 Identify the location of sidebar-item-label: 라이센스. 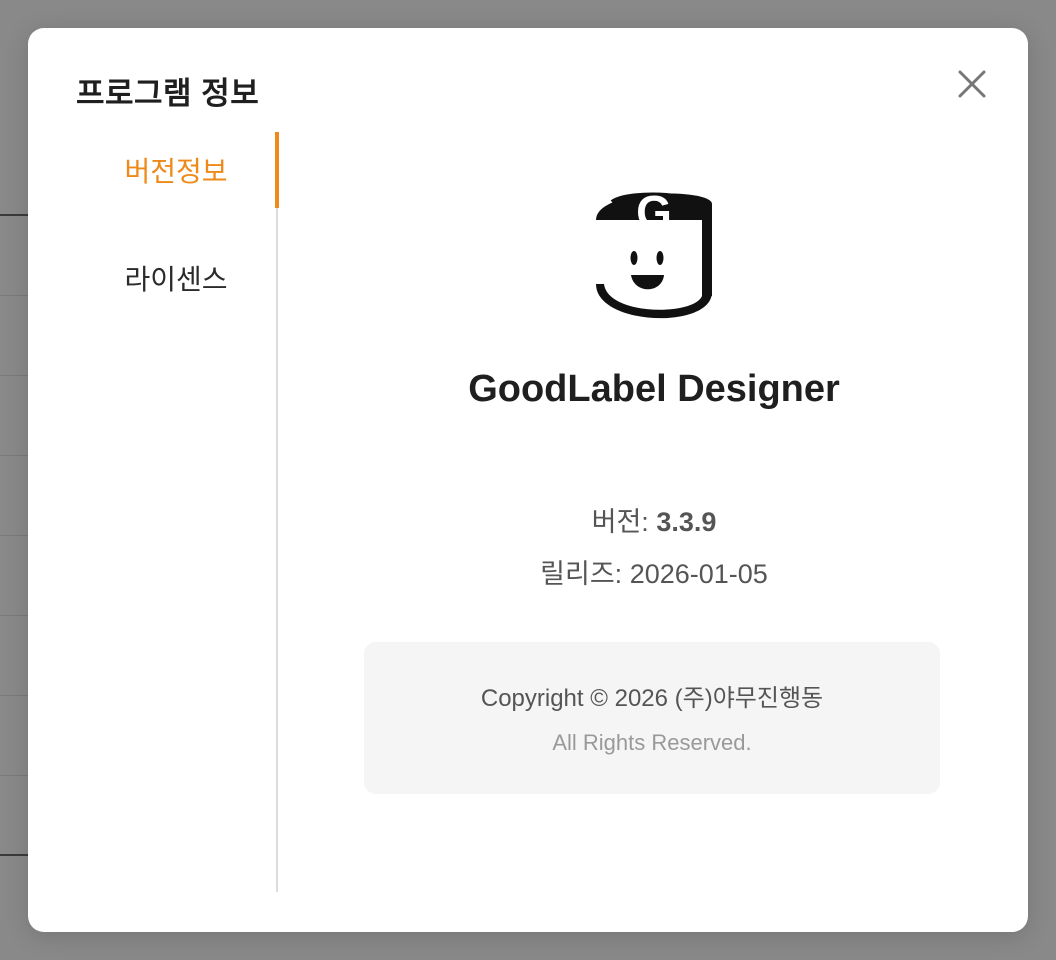
(176, 279).